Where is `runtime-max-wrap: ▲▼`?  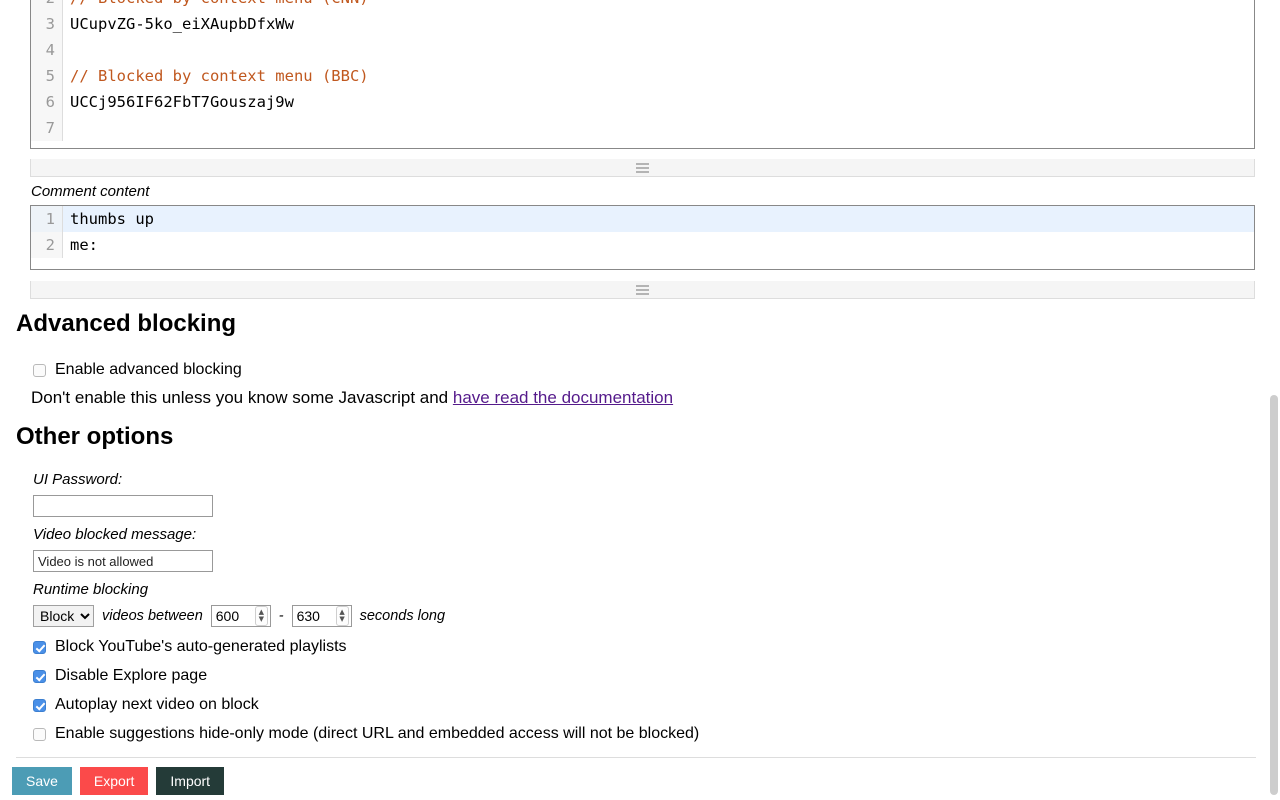 runtime-max-wrap: ▲▼ is located at coordinates (321, 616).